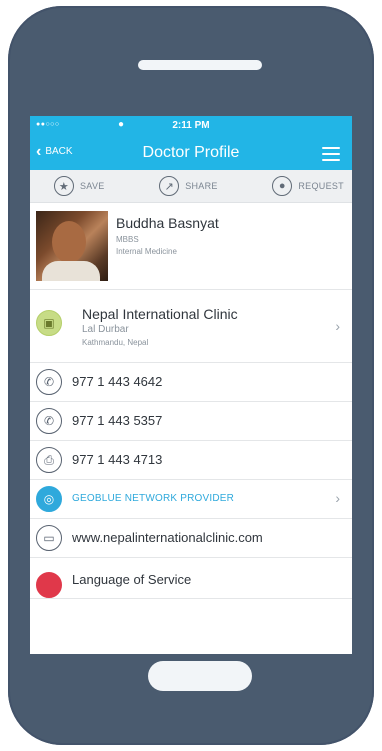 The width and height of the screenshot is (382, 751). Describe the element at coordinates (191, 246) in the screenshot. I see `doctor-profile: Buddha Basnyat MBBS Internal Medicine` at that location.